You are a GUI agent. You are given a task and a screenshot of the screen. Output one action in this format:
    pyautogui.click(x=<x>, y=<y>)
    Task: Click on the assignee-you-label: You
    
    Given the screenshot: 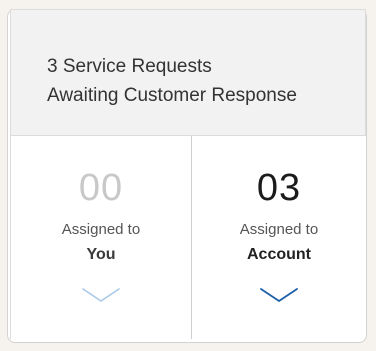 What is the action you would take?
    pyautogui.click(x=101, y=254)
    